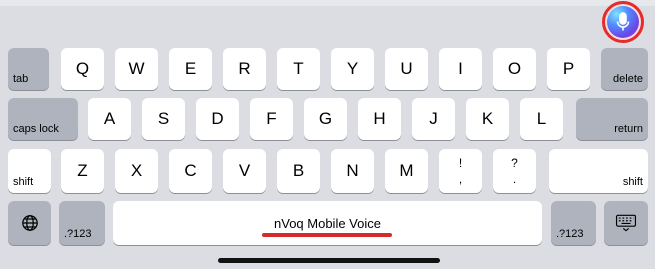 The image size is (655, 269). I want to click on key-l: L, so click(541, 119).